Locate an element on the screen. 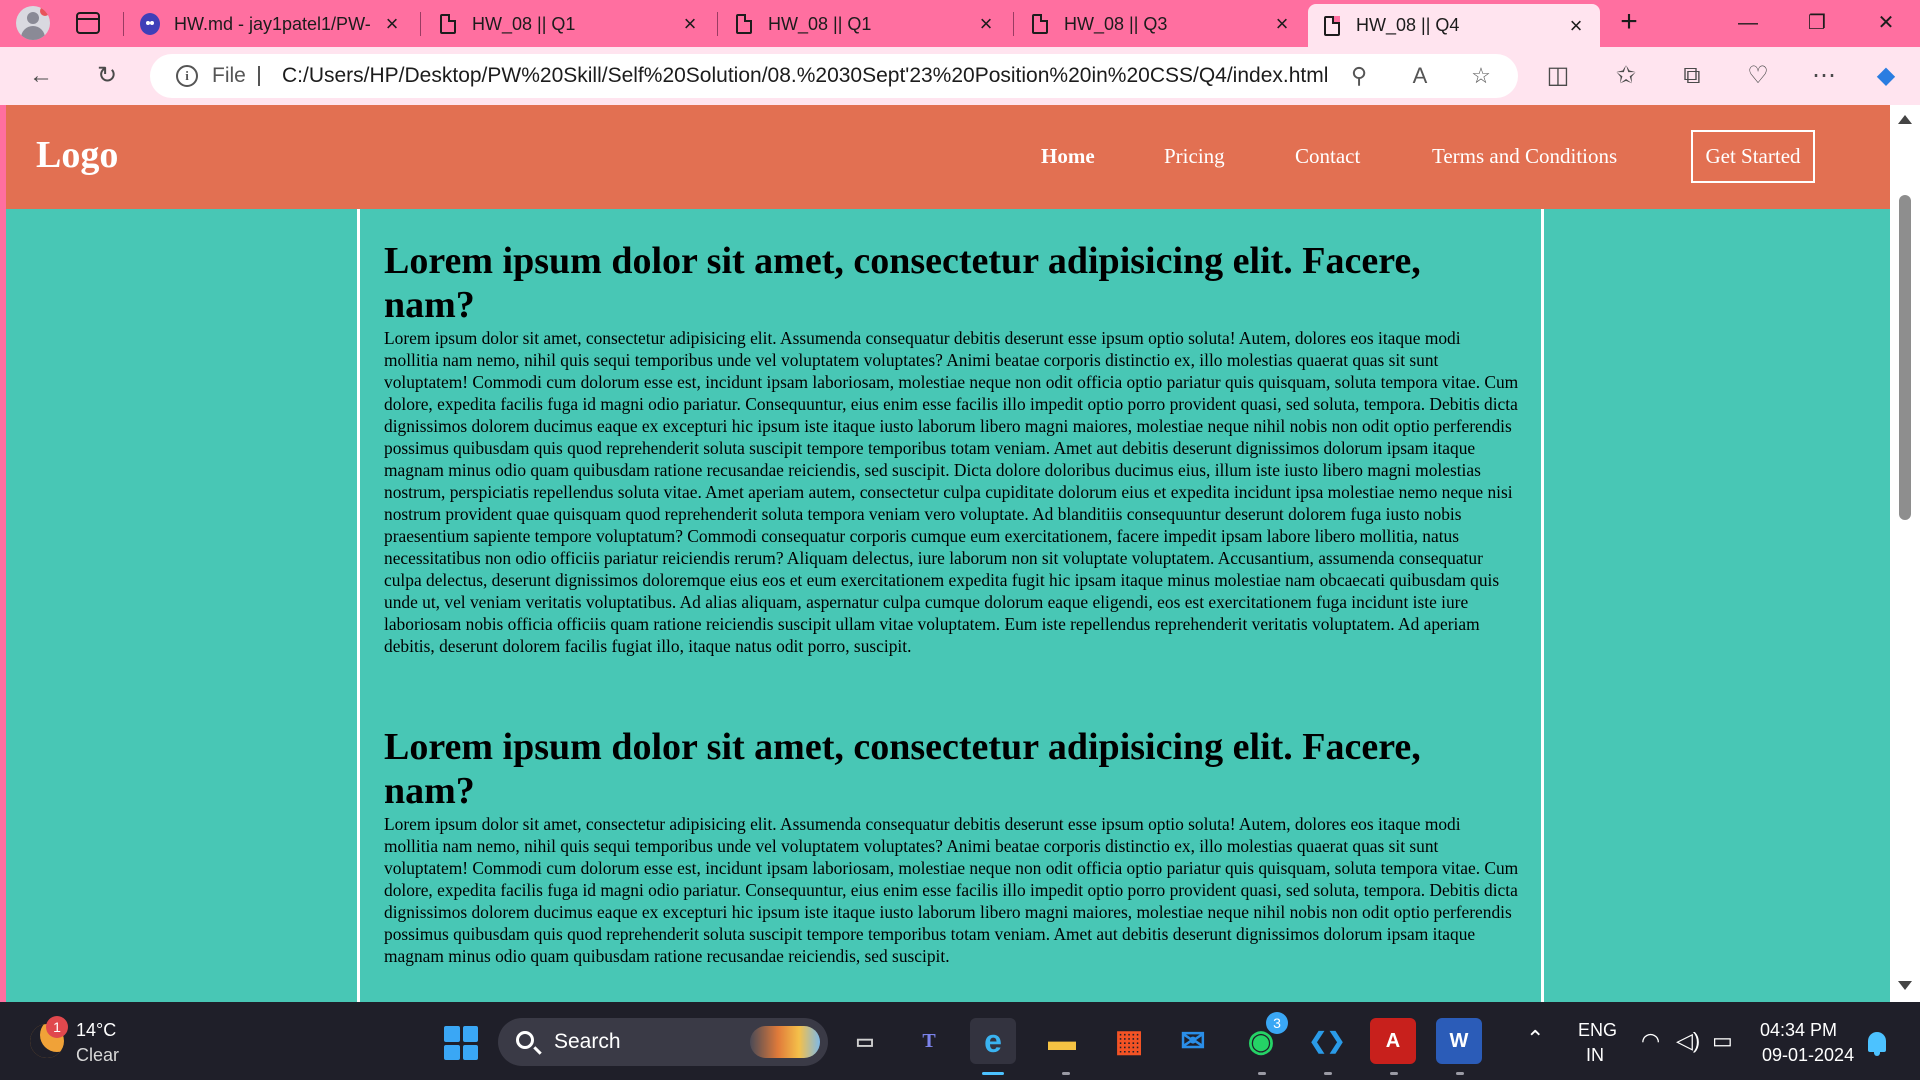 This screenshot has height=1080, width=1920. favorites-icon: ✩ is located at coordinates (1626, 76).